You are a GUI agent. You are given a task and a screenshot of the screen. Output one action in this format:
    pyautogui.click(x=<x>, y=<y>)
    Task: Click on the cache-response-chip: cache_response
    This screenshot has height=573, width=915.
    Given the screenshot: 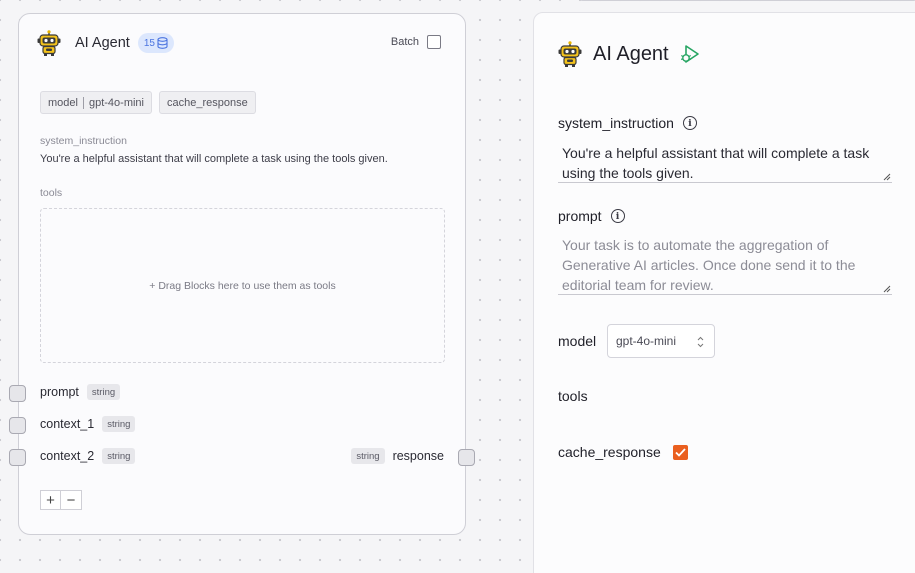 What is the action you would take?
    pyautogui.click(x=207, y=102)
    